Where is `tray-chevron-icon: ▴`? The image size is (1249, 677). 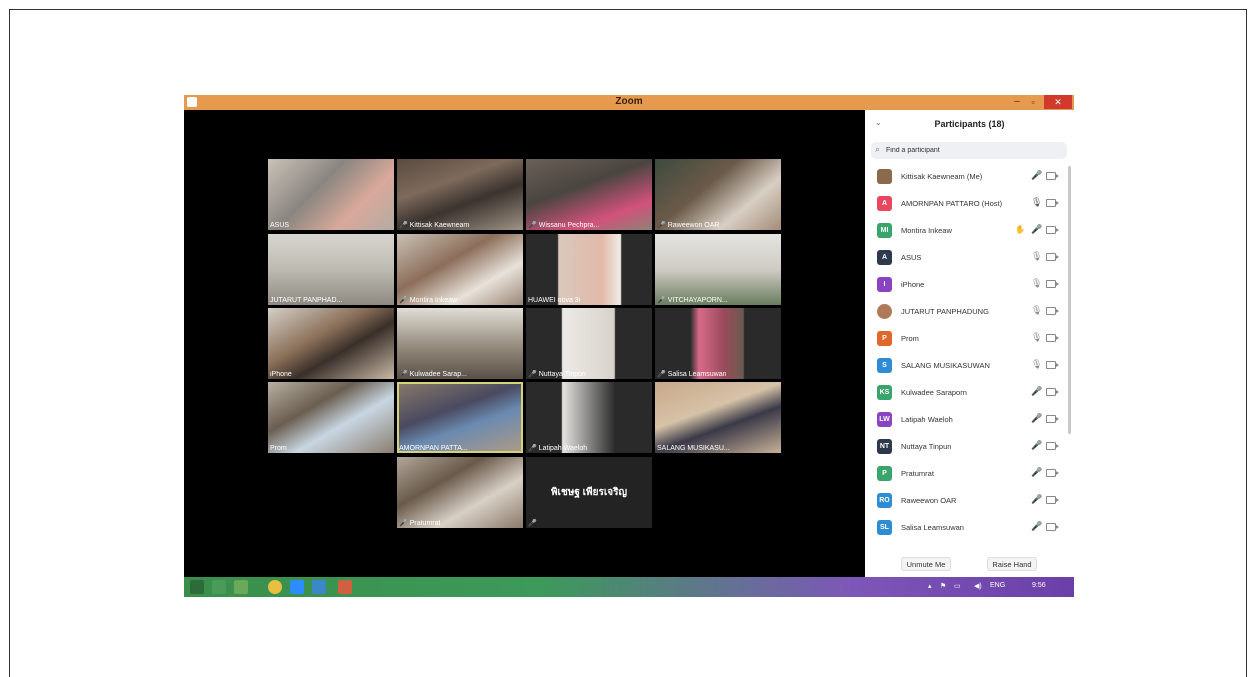 tray-chevron-icon: ▴ is located at coordinates (930, 586).